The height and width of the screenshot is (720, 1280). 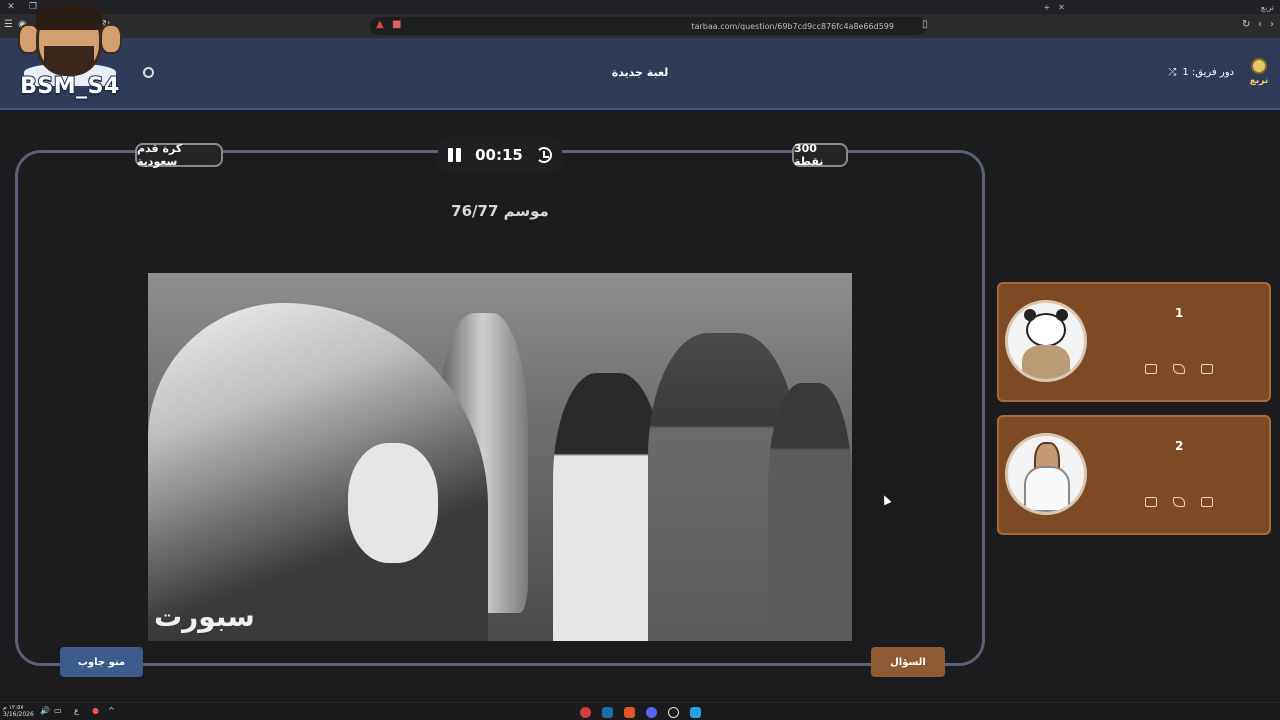 What do you see at coordinates (1046, 7) in the screenshot?
I see `new-tab-icon: +` at bounding box center [1046, 7].